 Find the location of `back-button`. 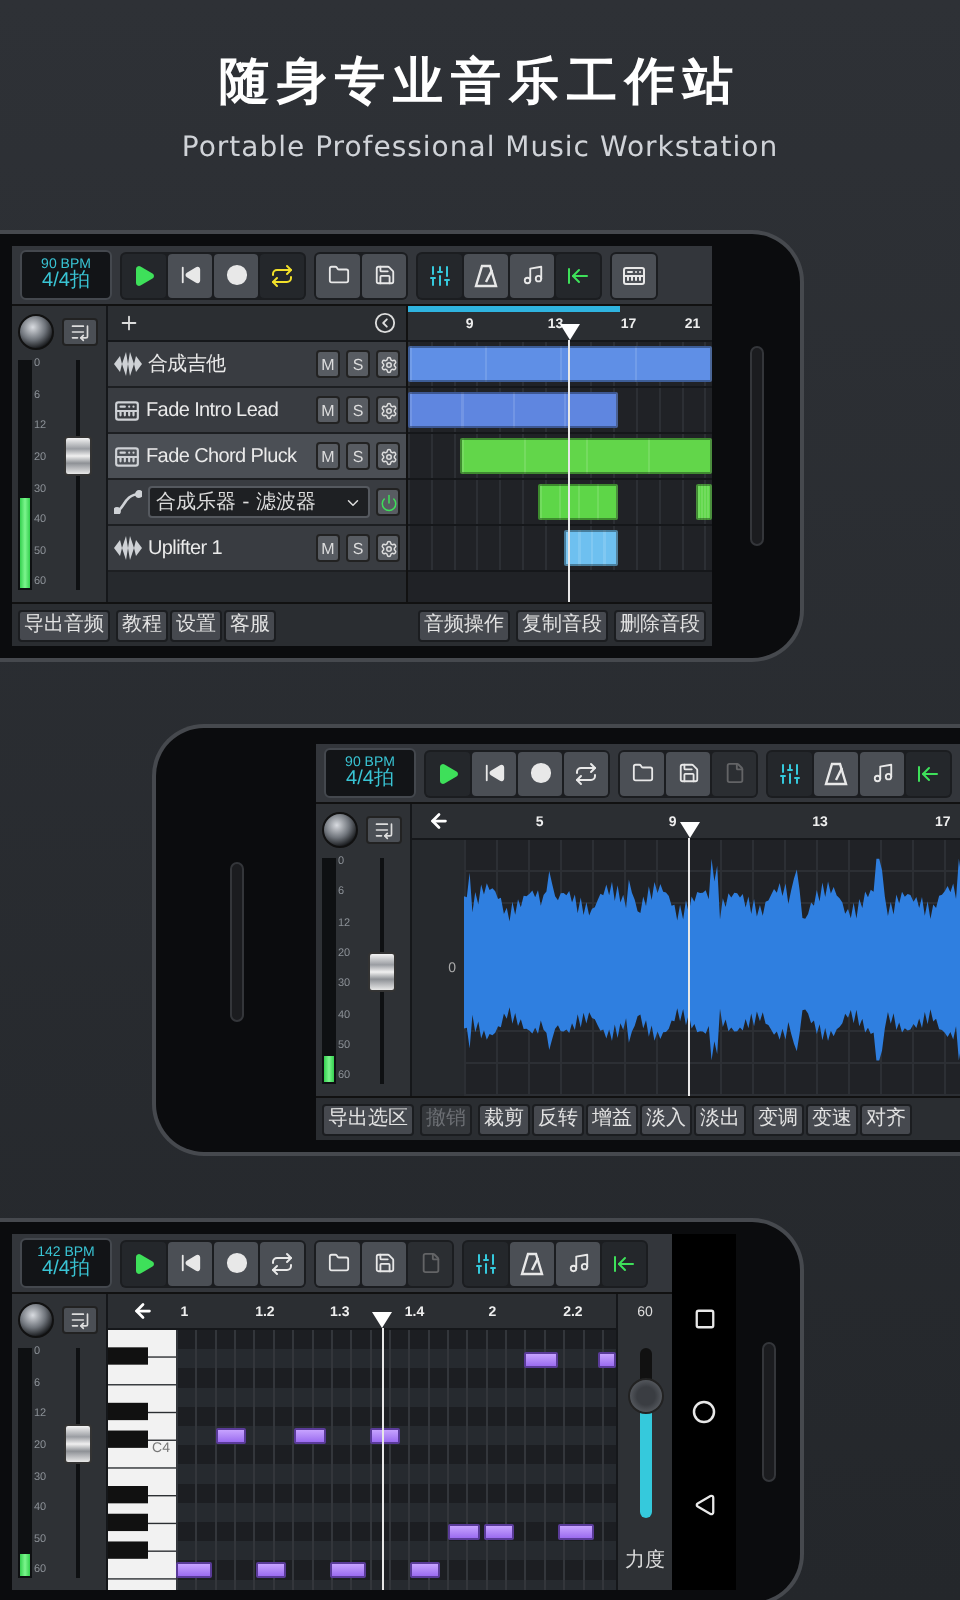

back-button is located at coordinates (438, 822).